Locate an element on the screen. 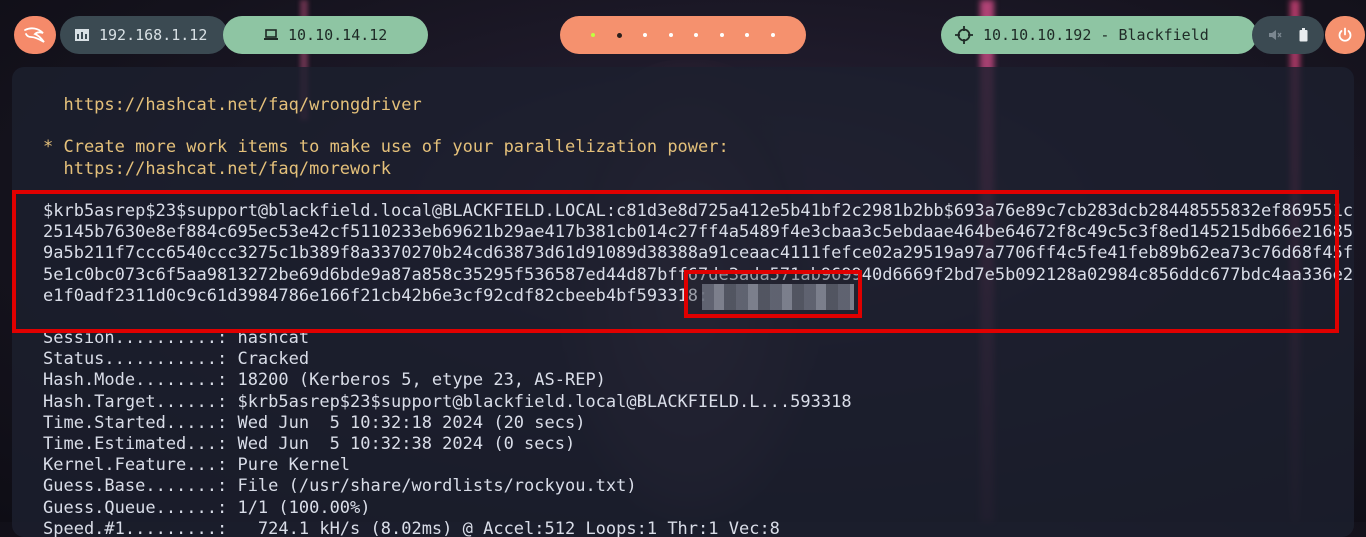  vpn-ip-widget: 10.10.14.12 is located at coordinates (325, 35).